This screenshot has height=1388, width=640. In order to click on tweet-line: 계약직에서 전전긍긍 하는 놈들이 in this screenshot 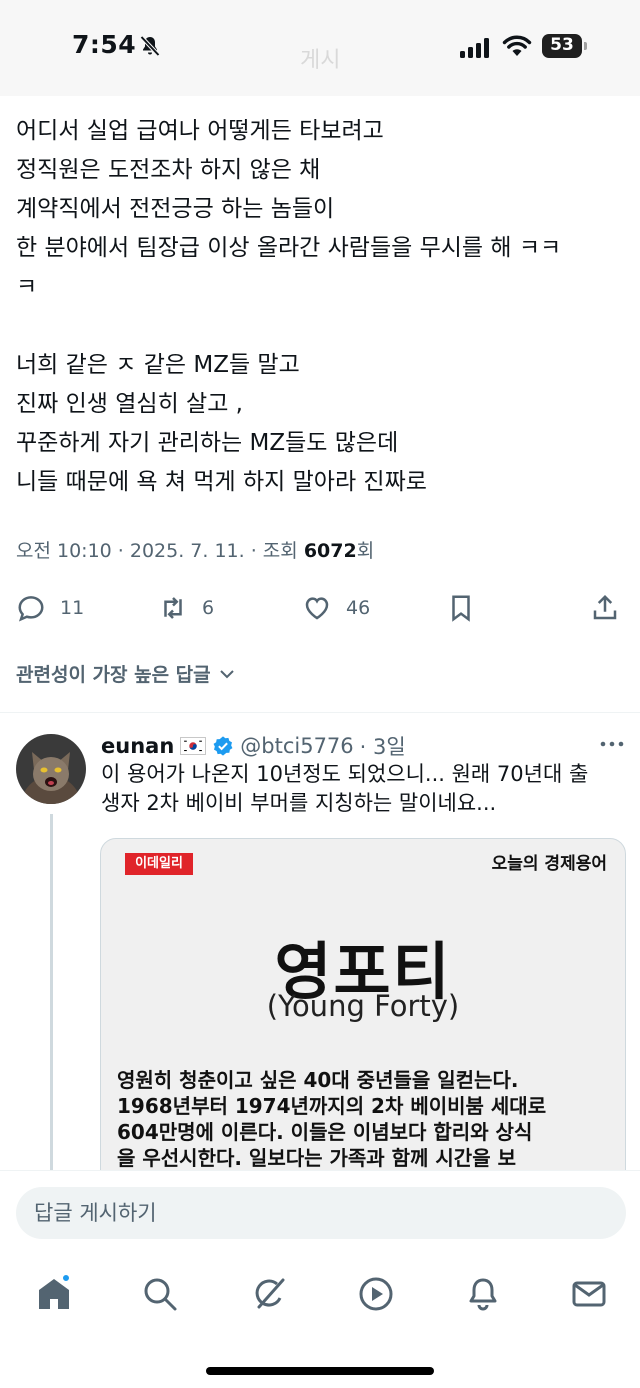, I will do `click(175, 209)`.